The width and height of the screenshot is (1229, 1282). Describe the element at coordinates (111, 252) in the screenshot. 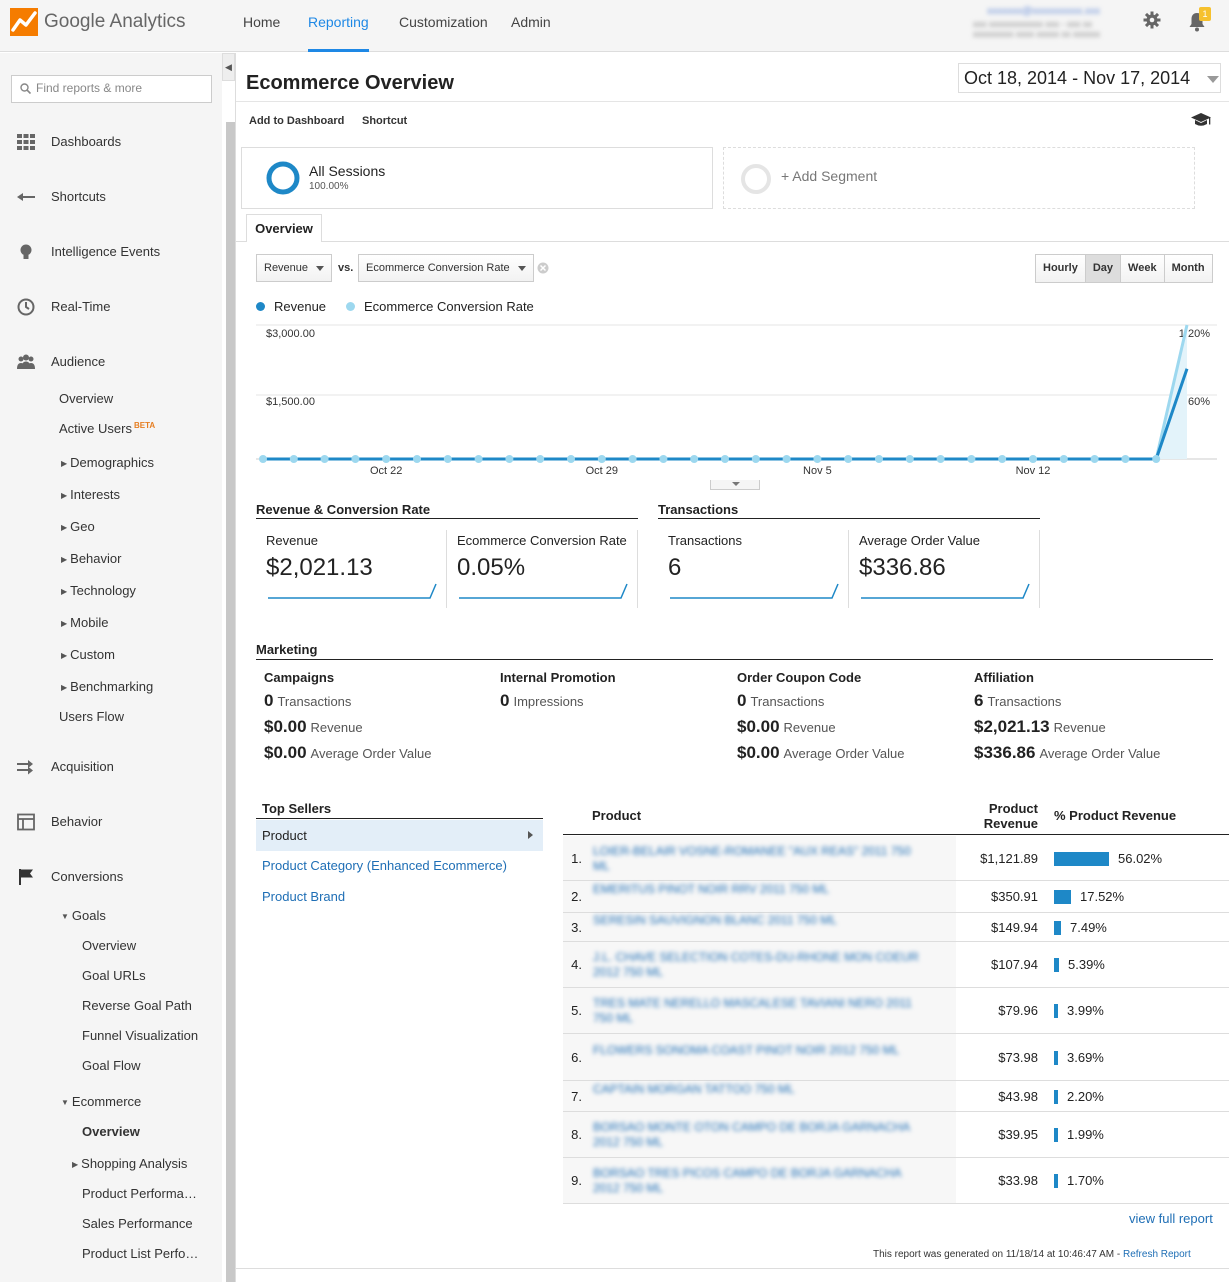

I see `sidebar-item-intelligence: Intelligence Events` at that location.